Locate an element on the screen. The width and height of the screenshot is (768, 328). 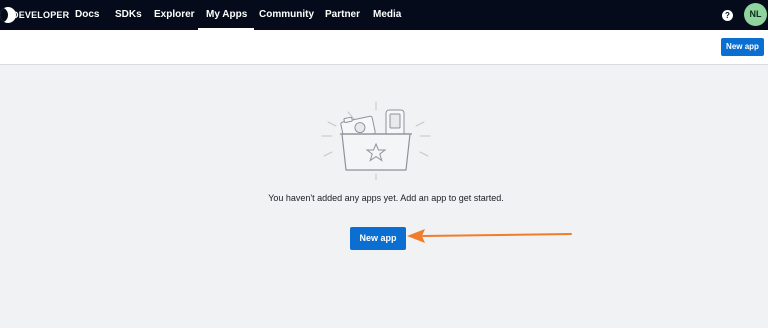
avatar: NL is located at coordinates (755, 14).